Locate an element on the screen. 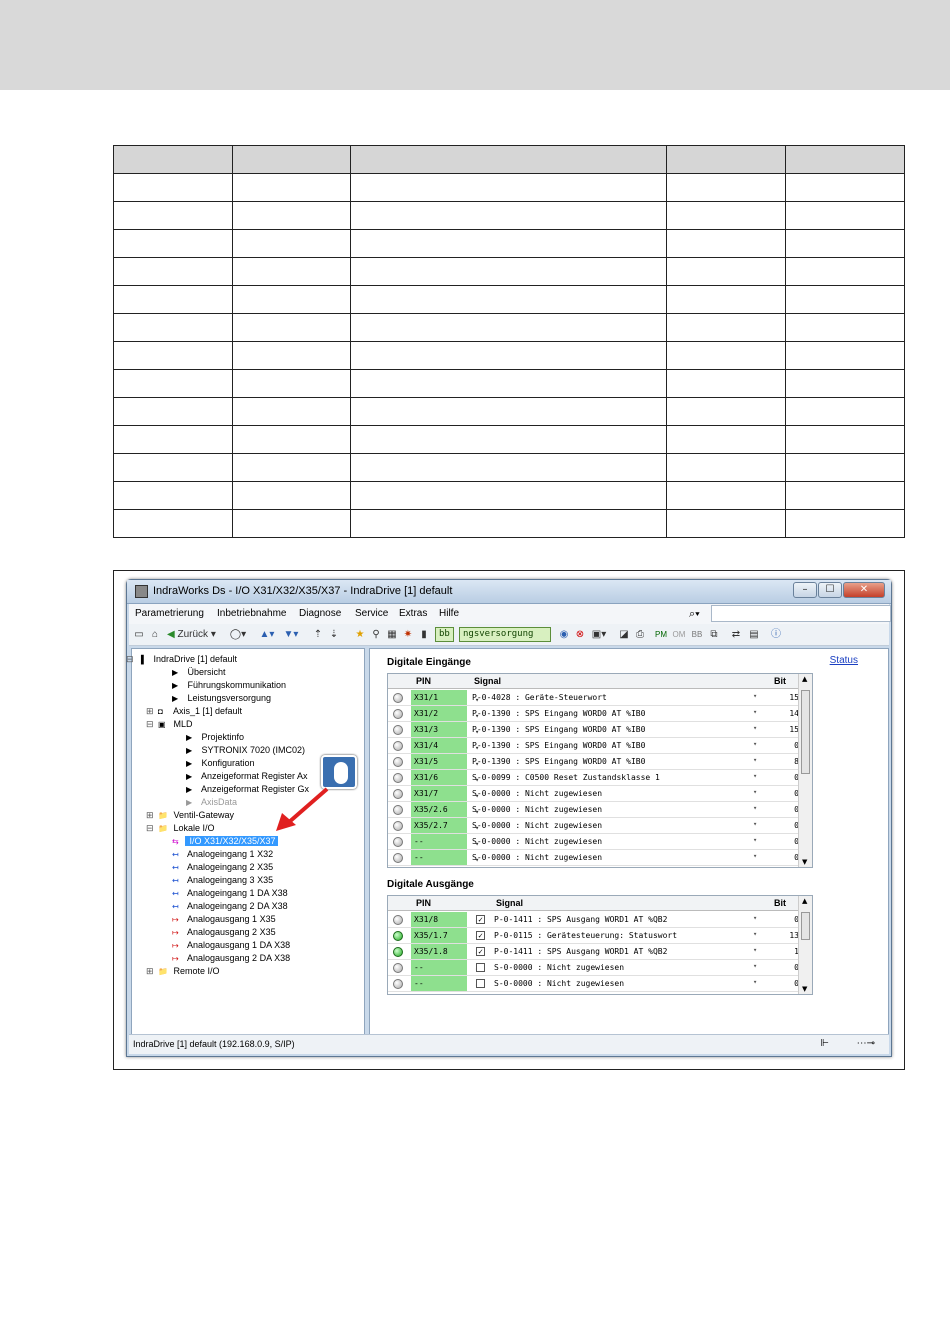 The height and width of the screenshot is (1344, 950). bit-select: 1 is located at coordinates (785, 951).